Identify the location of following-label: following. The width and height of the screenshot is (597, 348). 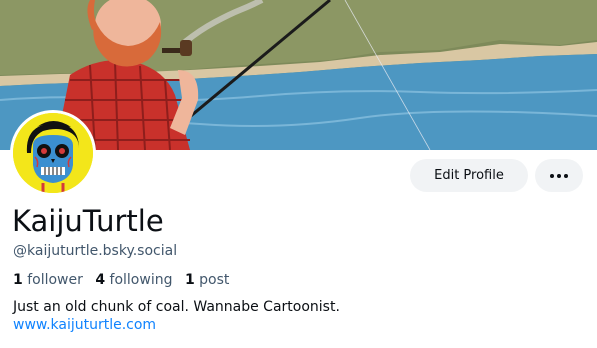
(141, 280).